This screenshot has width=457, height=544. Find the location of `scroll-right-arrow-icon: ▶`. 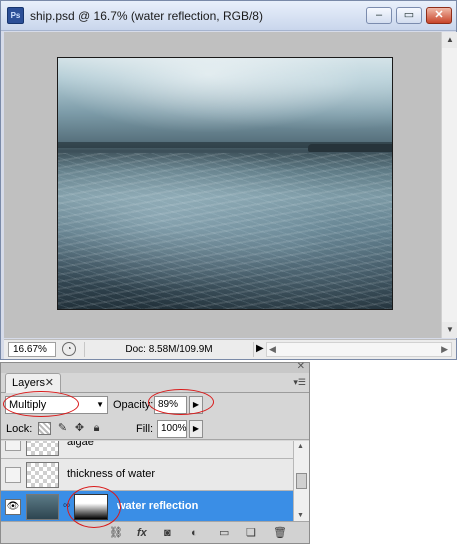

scroll-right-arrow-icon: ▶ is located at coordinates (444, 349).